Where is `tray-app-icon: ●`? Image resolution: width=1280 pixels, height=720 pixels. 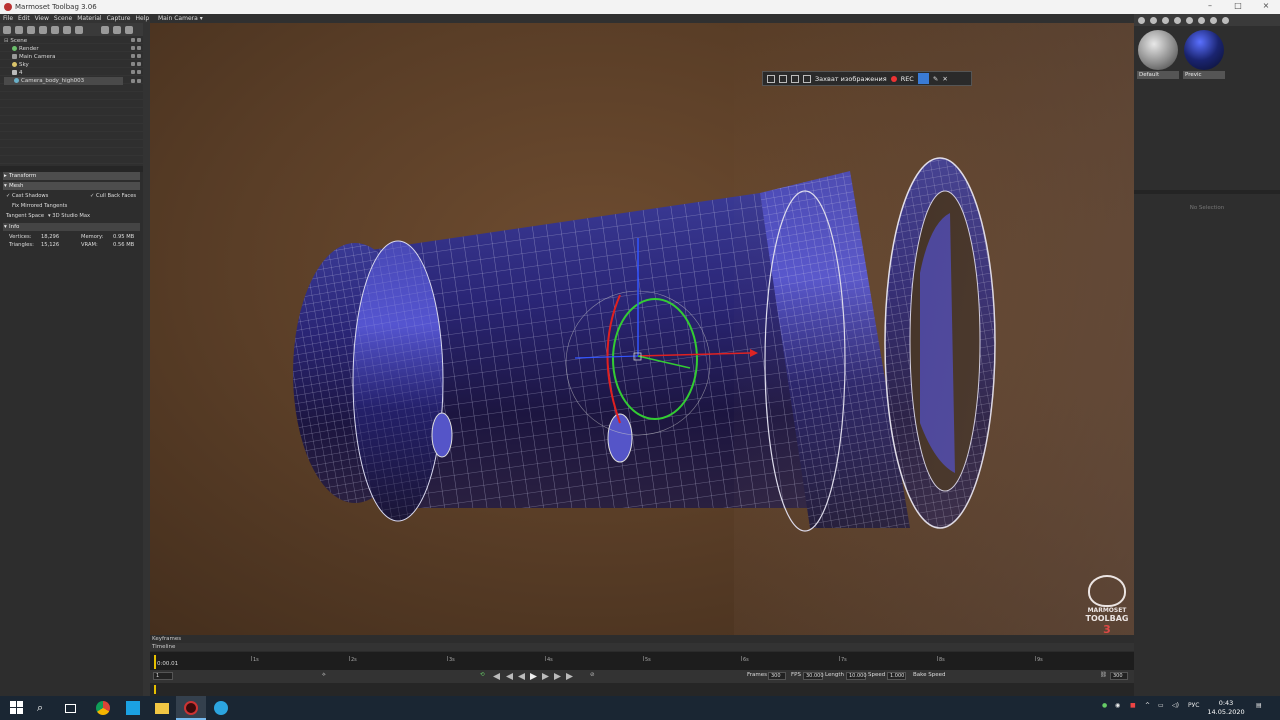
tray-app-icon: ● is located at coordinates (1104, 705).